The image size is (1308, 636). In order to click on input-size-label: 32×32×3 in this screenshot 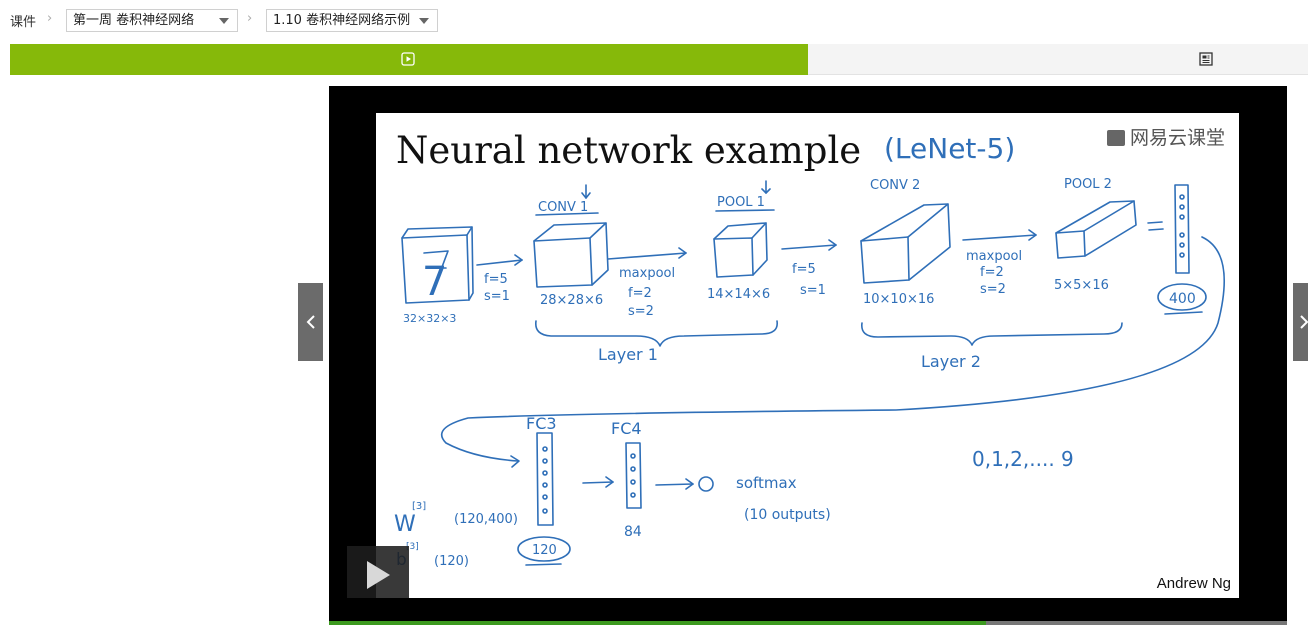, I will do `click(429, 318)`.